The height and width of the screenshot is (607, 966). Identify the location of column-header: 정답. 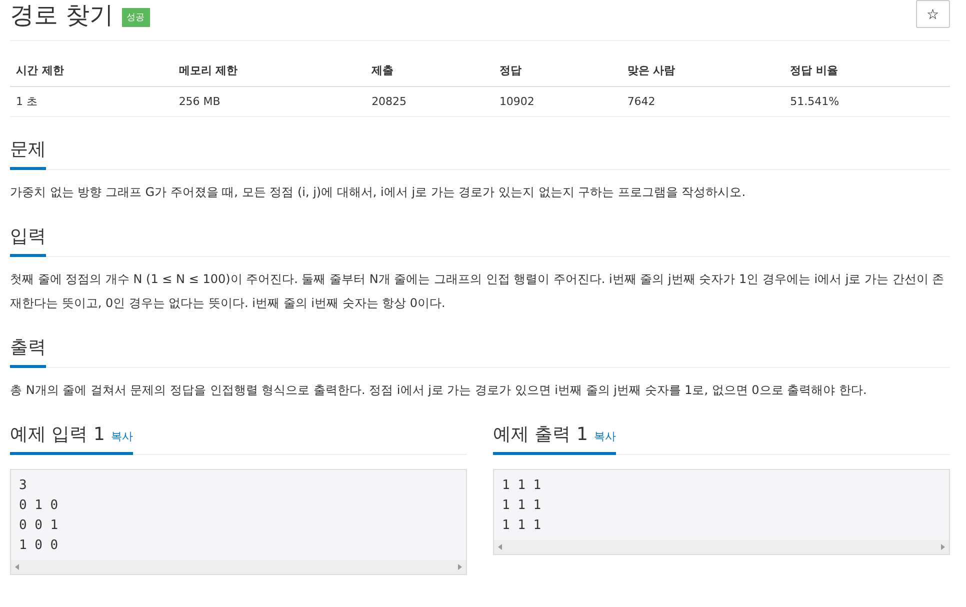
(557, 71).